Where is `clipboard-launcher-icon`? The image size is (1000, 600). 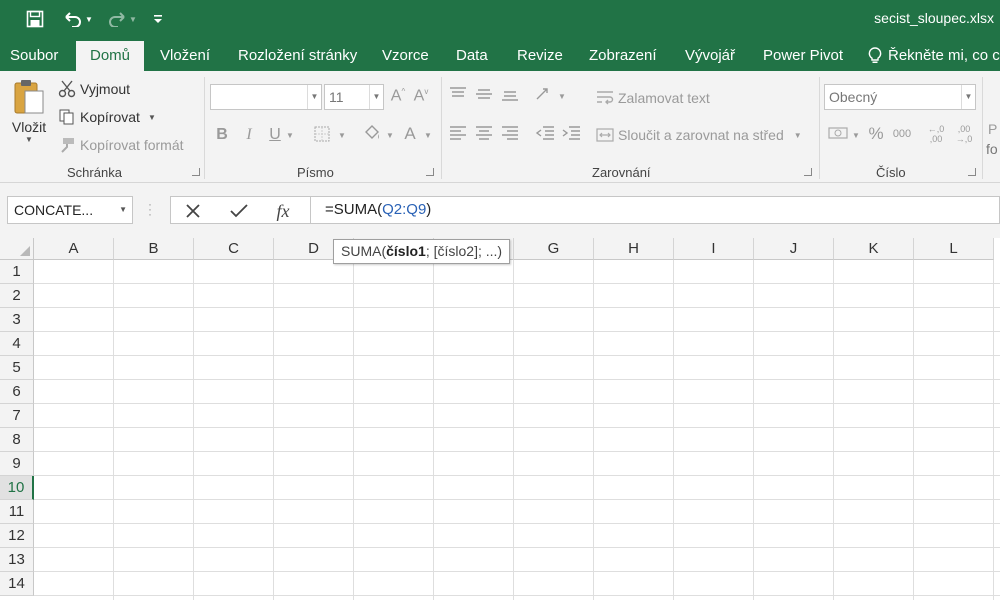
clipboard-launcher-icon is located at coordinates (196, 172).